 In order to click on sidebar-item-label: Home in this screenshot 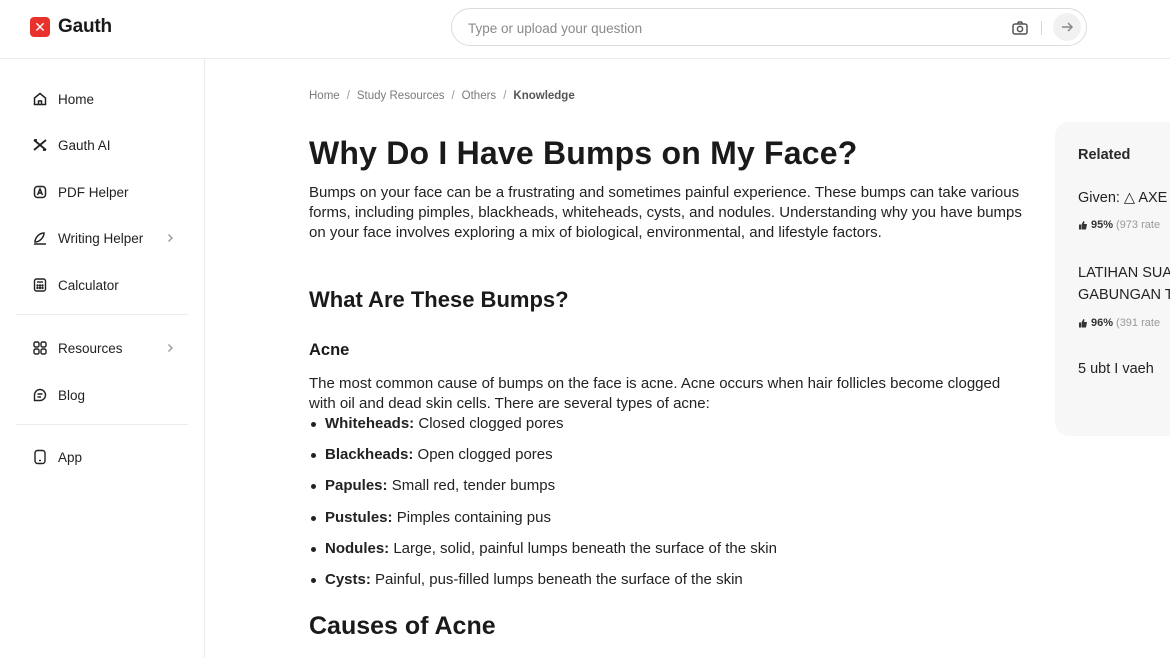, I will do `click(76, 99)`.